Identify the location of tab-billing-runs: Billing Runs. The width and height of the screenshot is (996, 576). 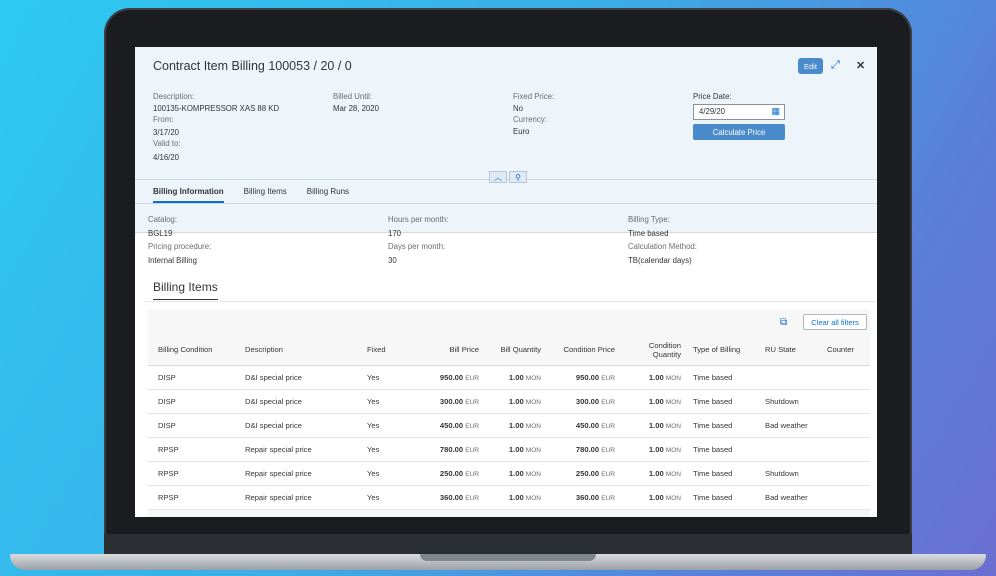
(328, 195).